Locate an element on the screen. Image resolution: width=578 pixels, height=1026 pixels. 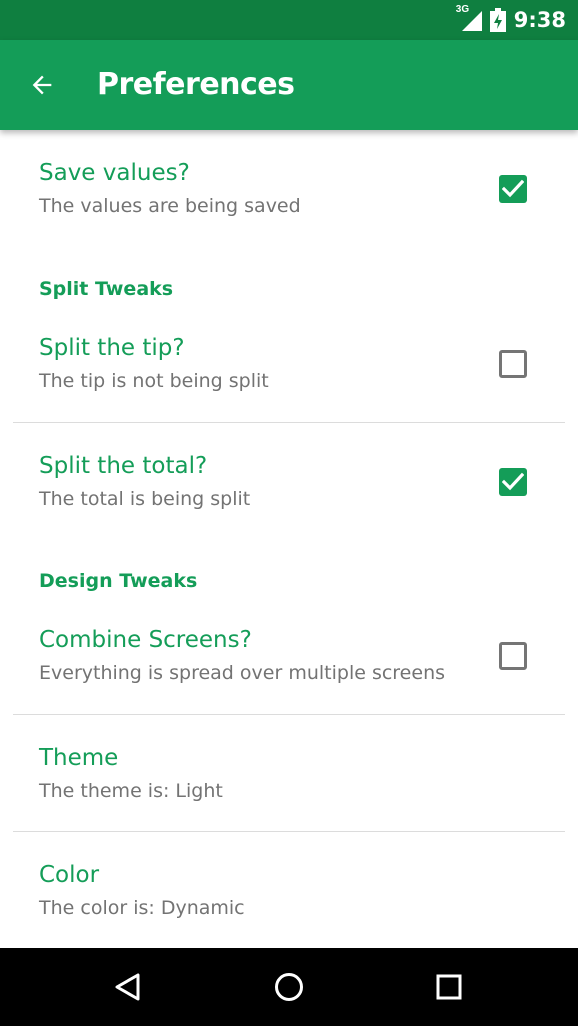
app-bar: Preferences is located at coordinates (289, 85).